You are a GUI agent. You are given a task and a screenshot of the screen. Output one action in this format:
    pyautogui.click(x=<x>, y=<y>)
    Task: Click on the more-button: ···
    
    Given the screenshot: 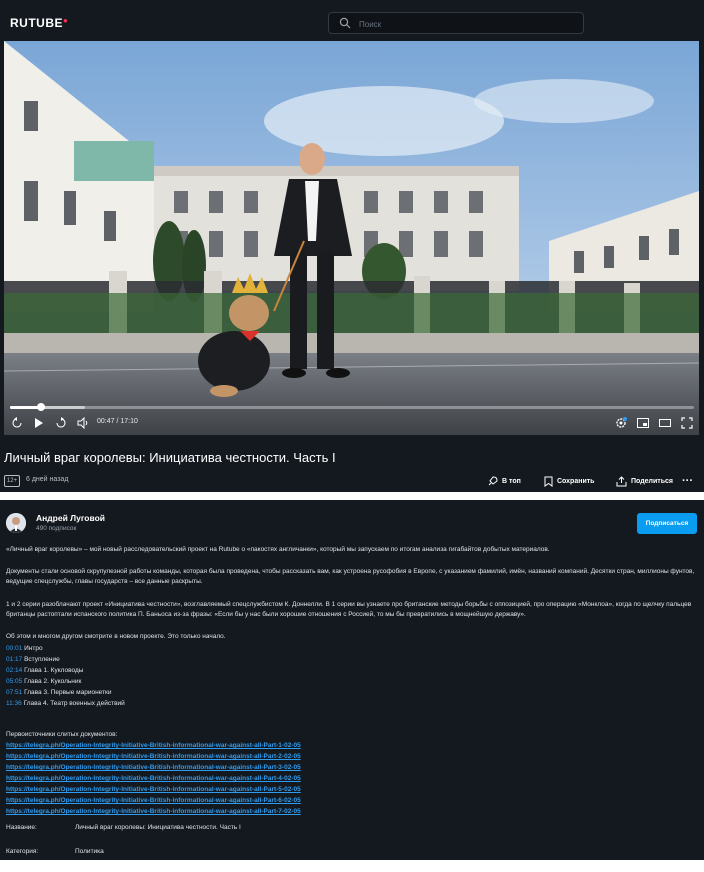 What is the action you would take?
    pyautogui.click(x=687, y=481)
    